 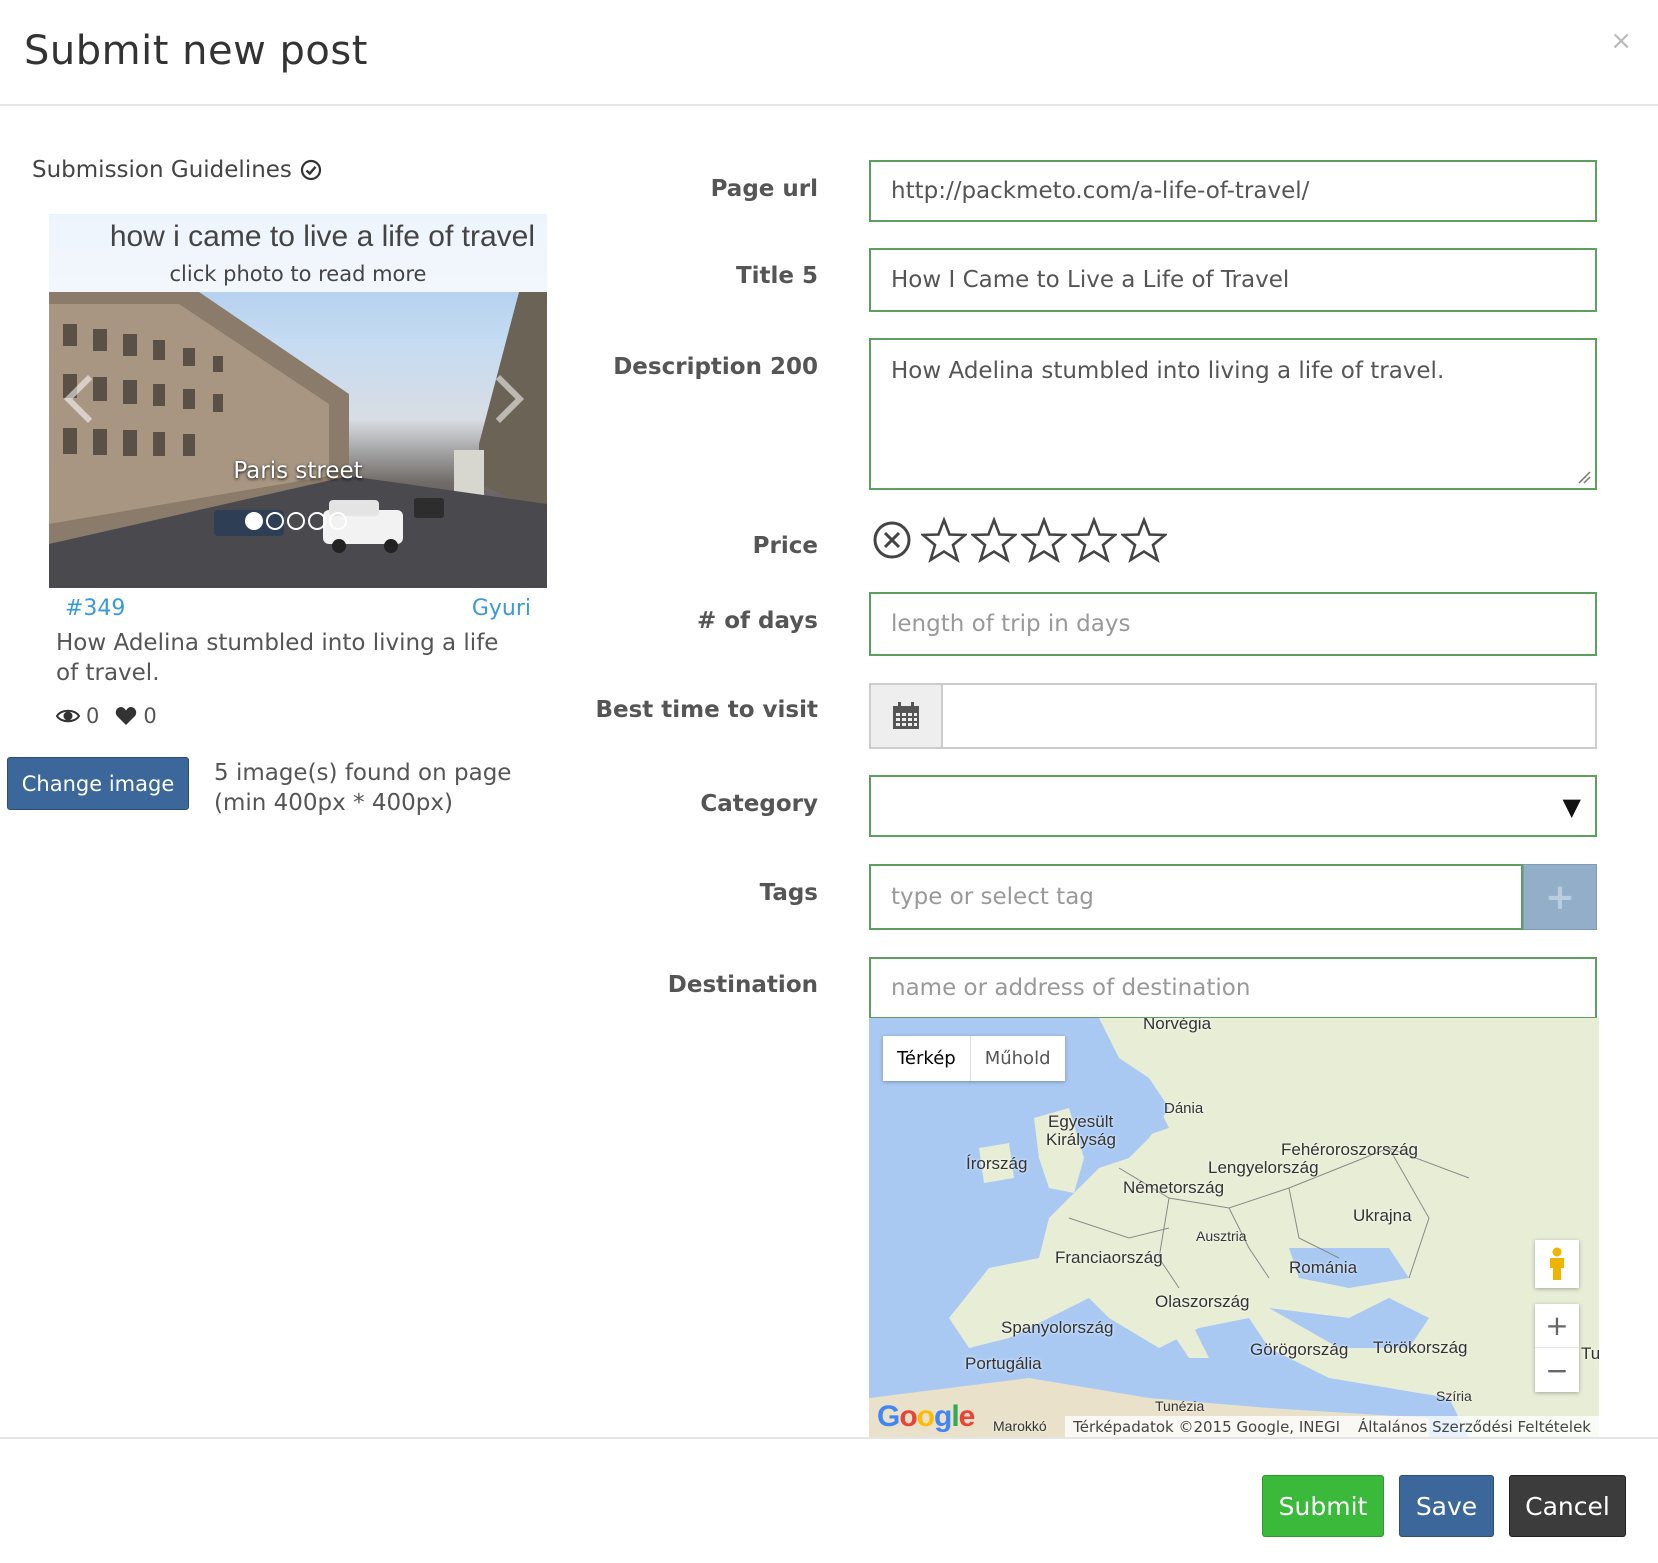 What do you see at coordinates (1071, 988) in the screenshot?
I see `destination-placeholder: name or address of destination` at bounding box center [1071, 988].